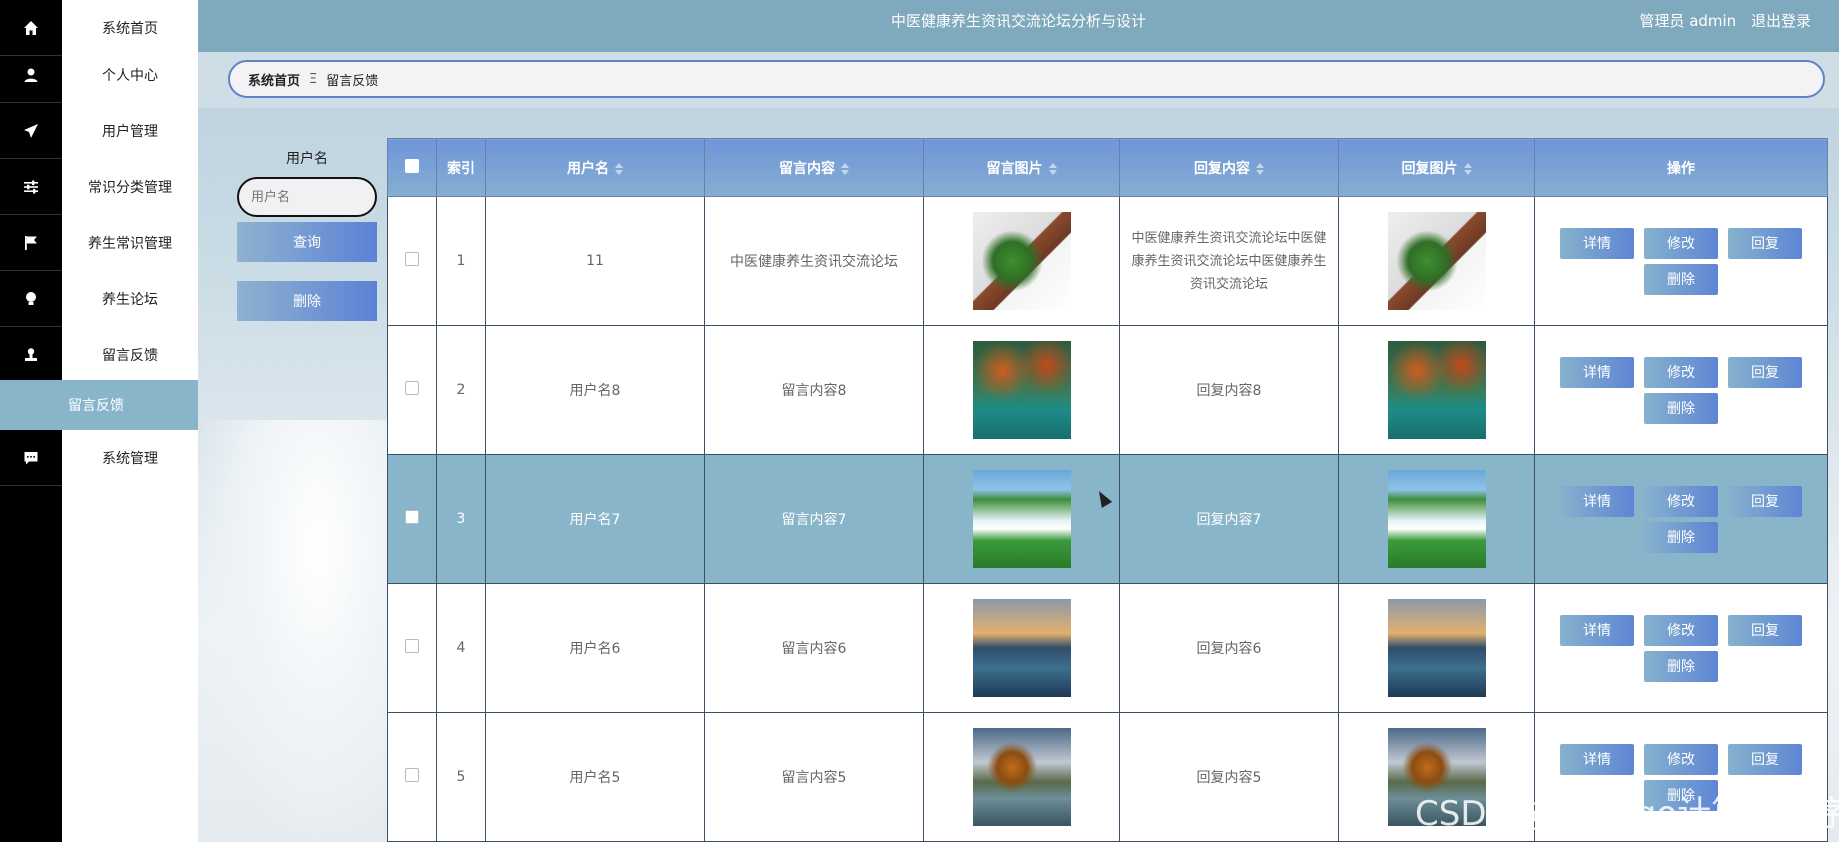 The width and height of the screenshot is (1839, 842). I want to click on batch-delete-button: 删除, so click(307, 301).